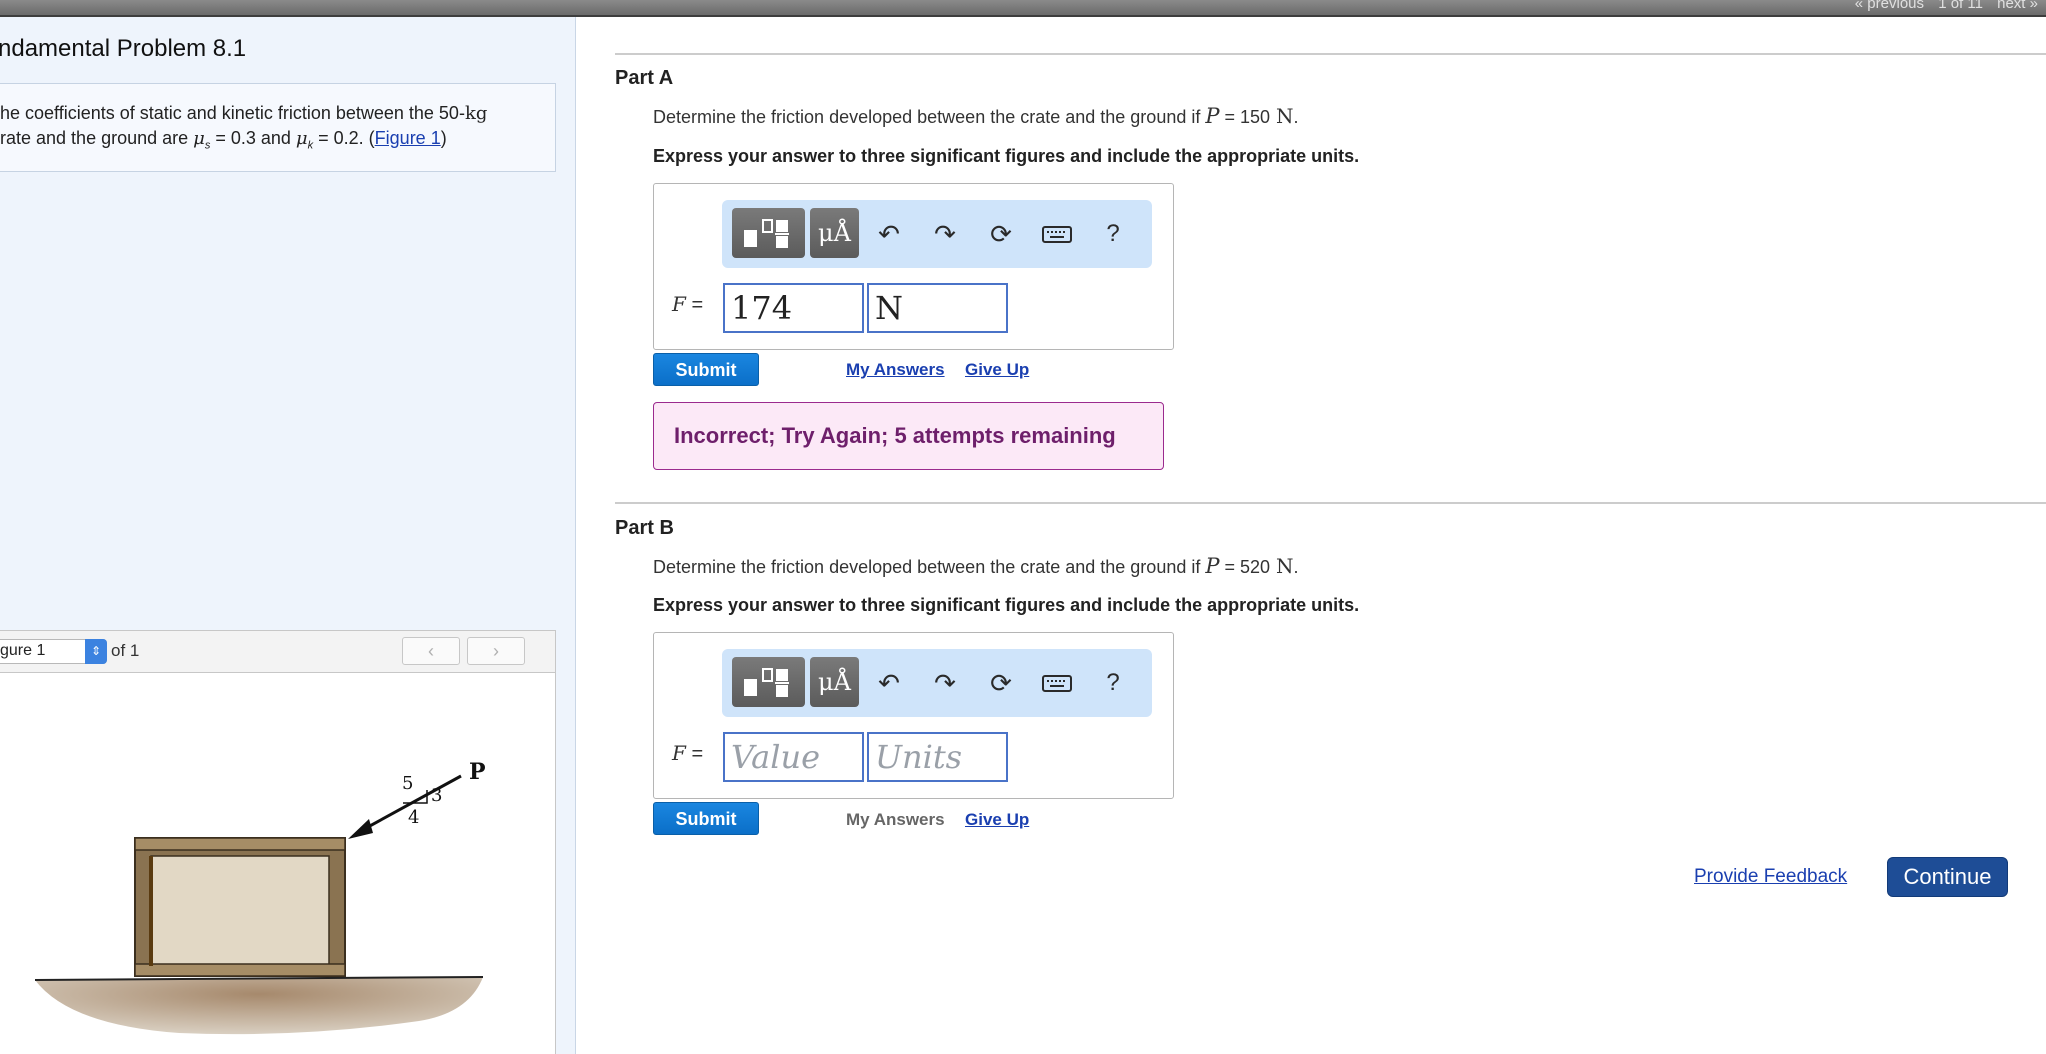  What do you see at coordinates (407, 783) in the screenshot?
I see `slope-label-5: 5` at bounding box center [407, 783].